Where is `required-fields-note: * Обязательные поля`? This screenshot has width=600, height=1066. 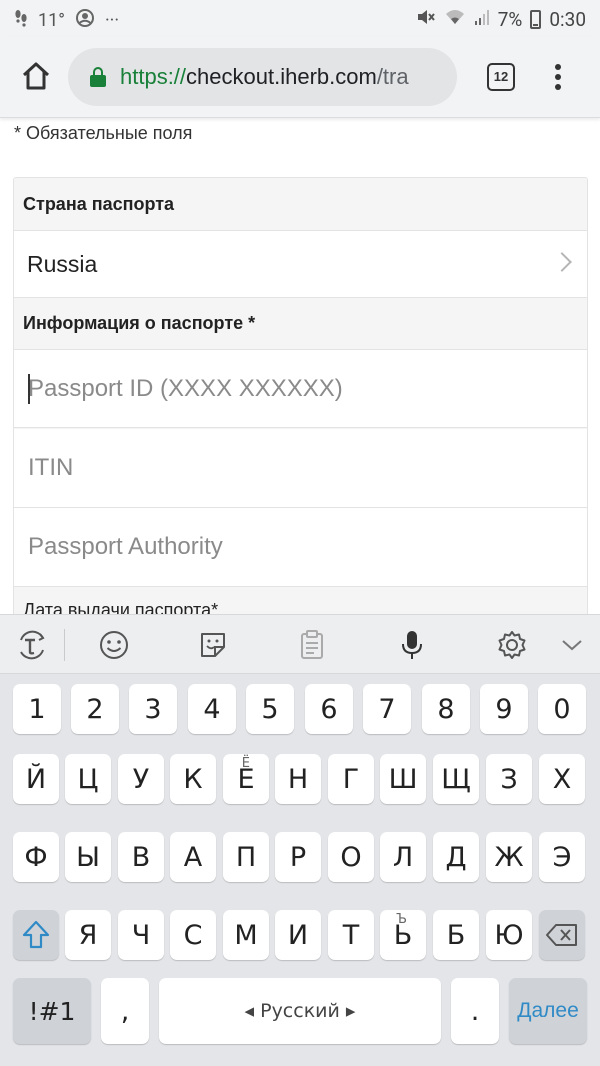
required-fields-note: * Обязательные поля is located at coordinates (103, 133).